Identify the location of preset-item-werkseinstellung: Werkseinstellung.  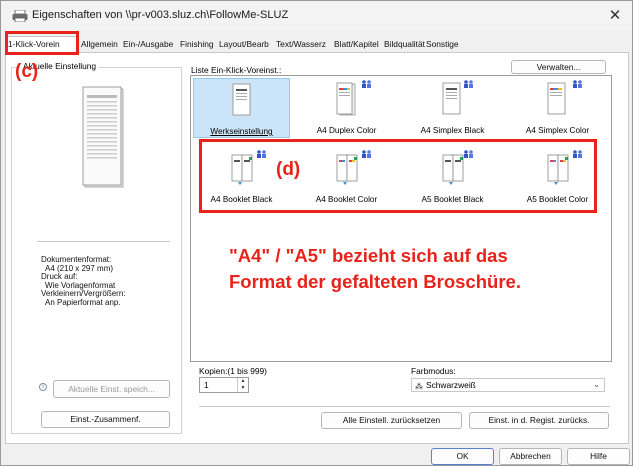
(241, 108).